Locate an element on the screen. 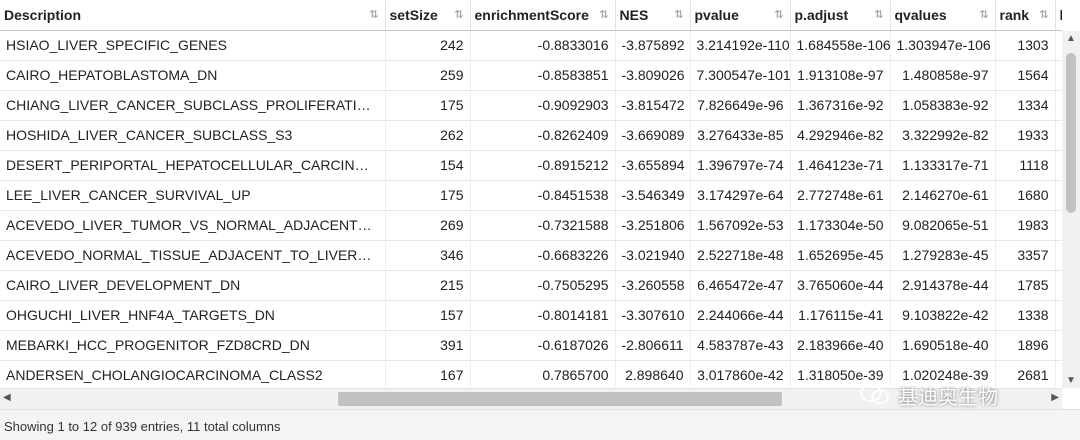 This screenshot has height=440, width=1080. scroll-left-icon: ◀ is located at coordinates (7, 397).